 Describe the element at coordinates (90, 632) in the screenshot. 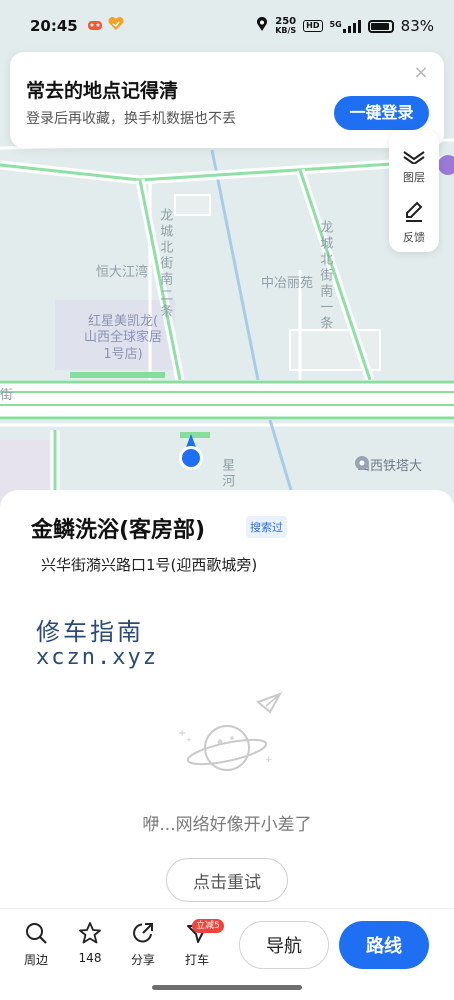

I see `watermark-cn: 修车指南` at that location.